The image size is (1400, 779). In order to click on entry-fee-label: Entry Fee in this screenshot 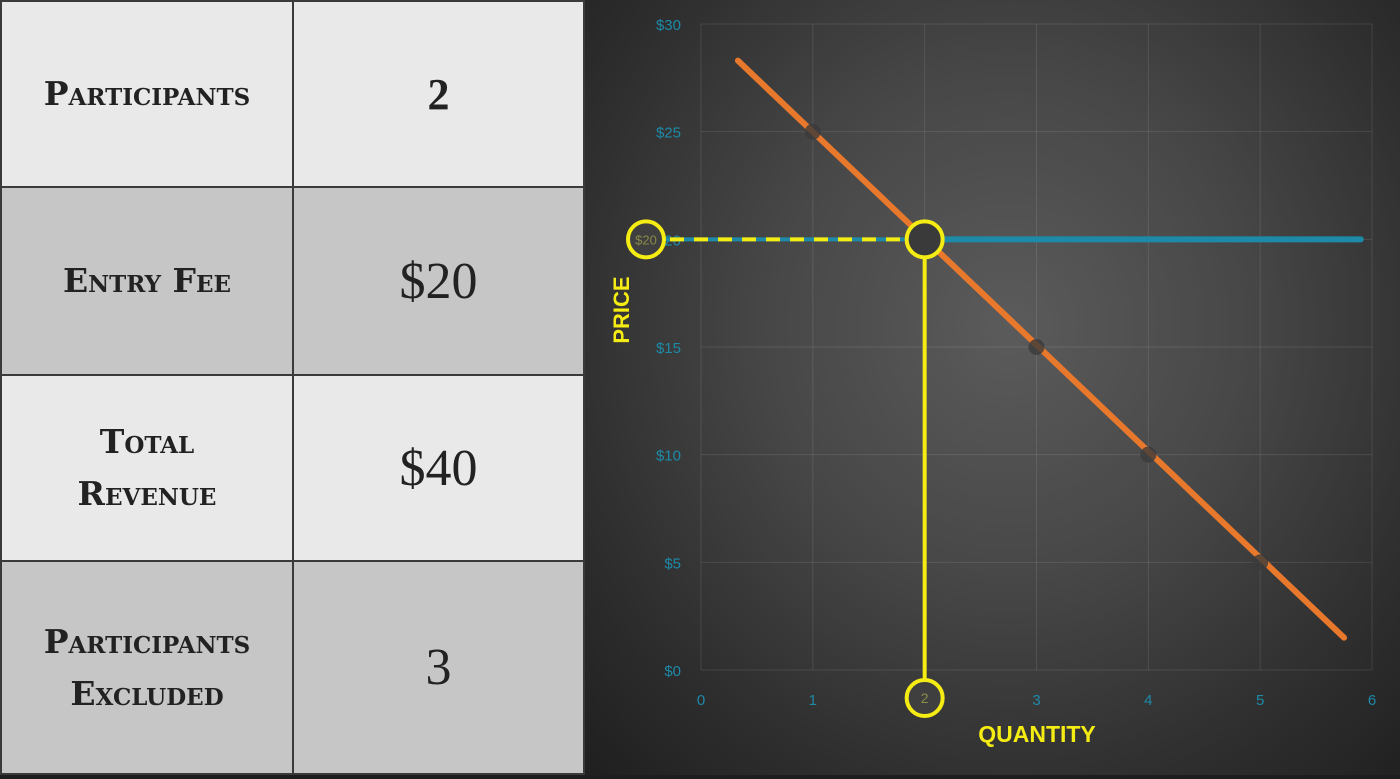, I will do `click(147, 280)`.